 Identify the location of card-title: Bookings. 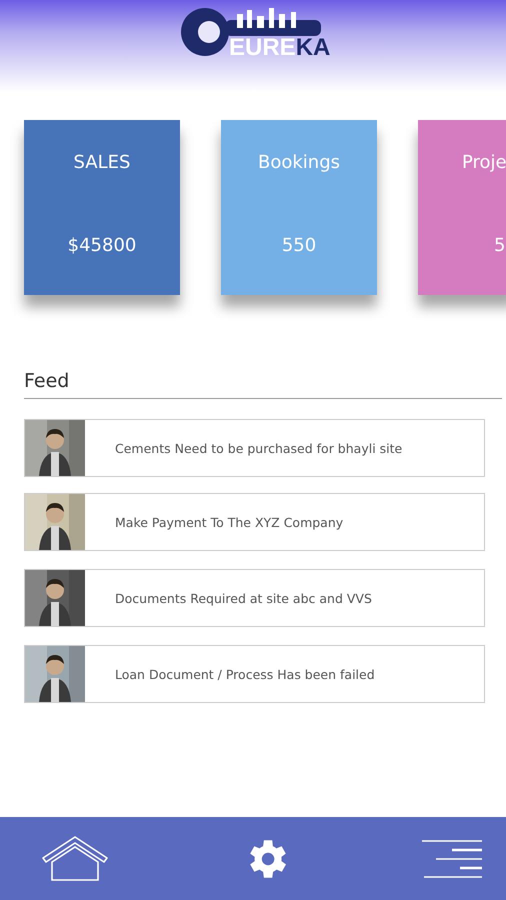
(299, 162).